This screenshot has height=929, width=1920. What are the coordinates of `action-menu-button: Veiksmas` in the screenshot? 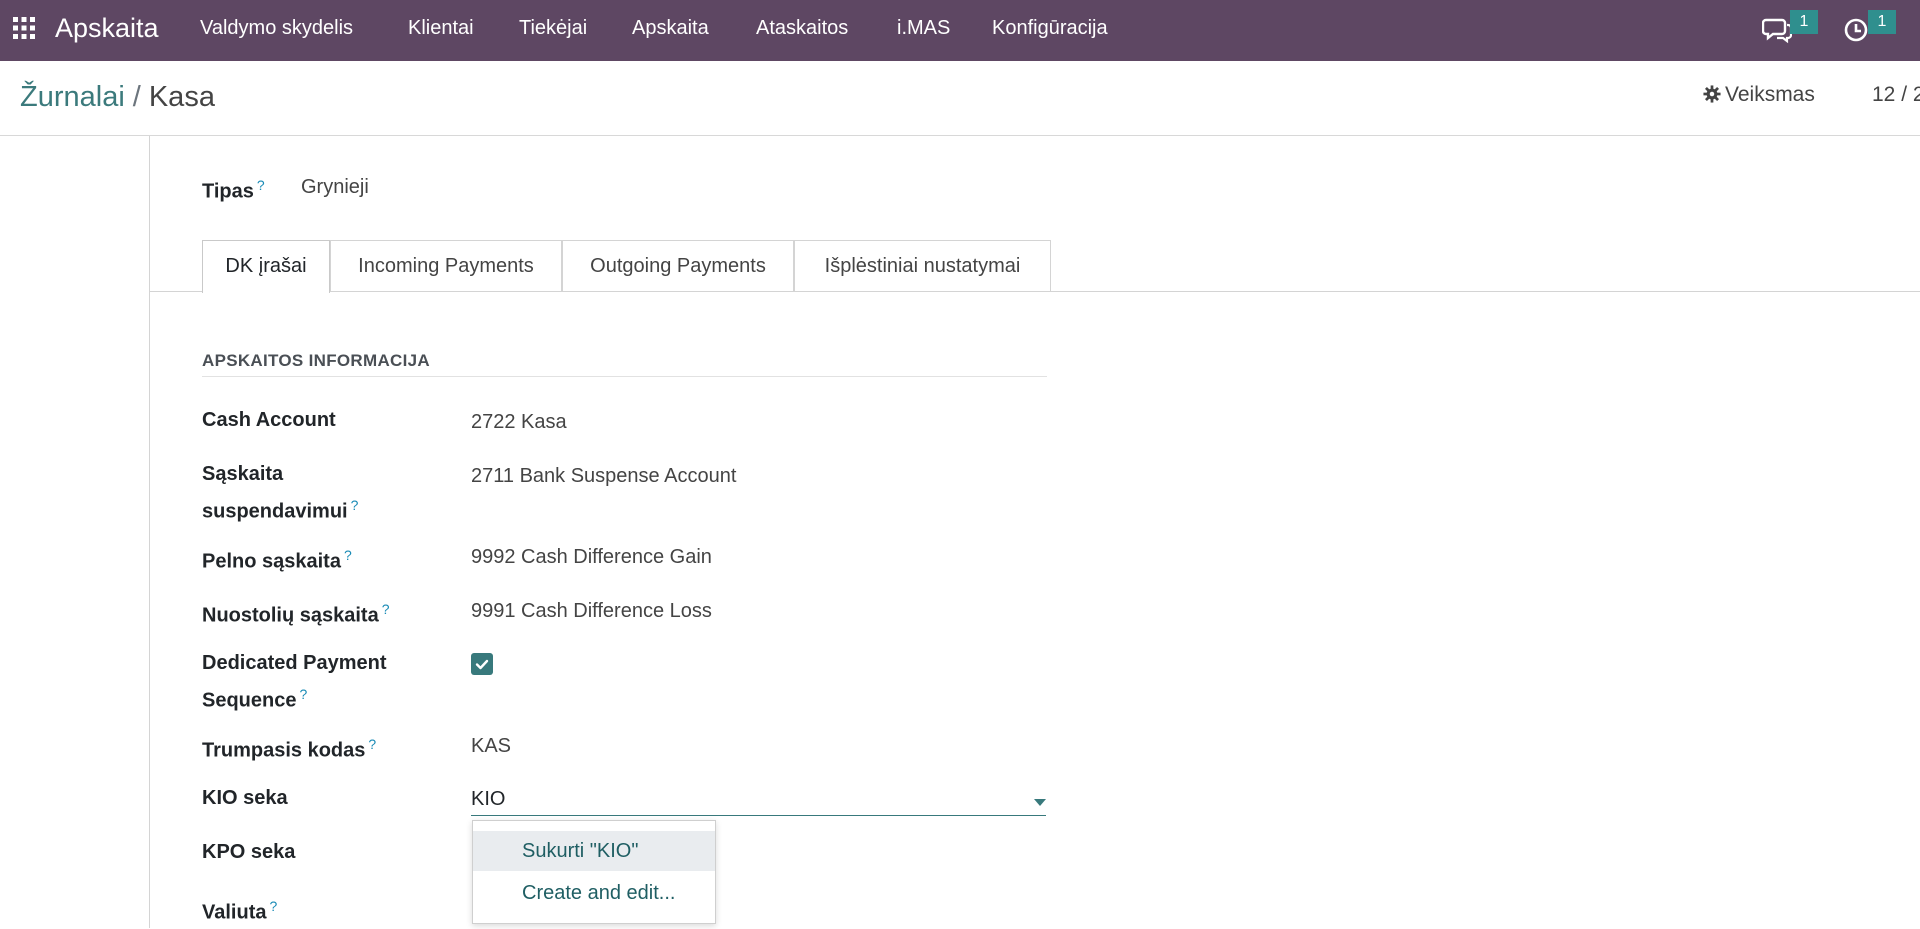 It's located at (1759, 95).